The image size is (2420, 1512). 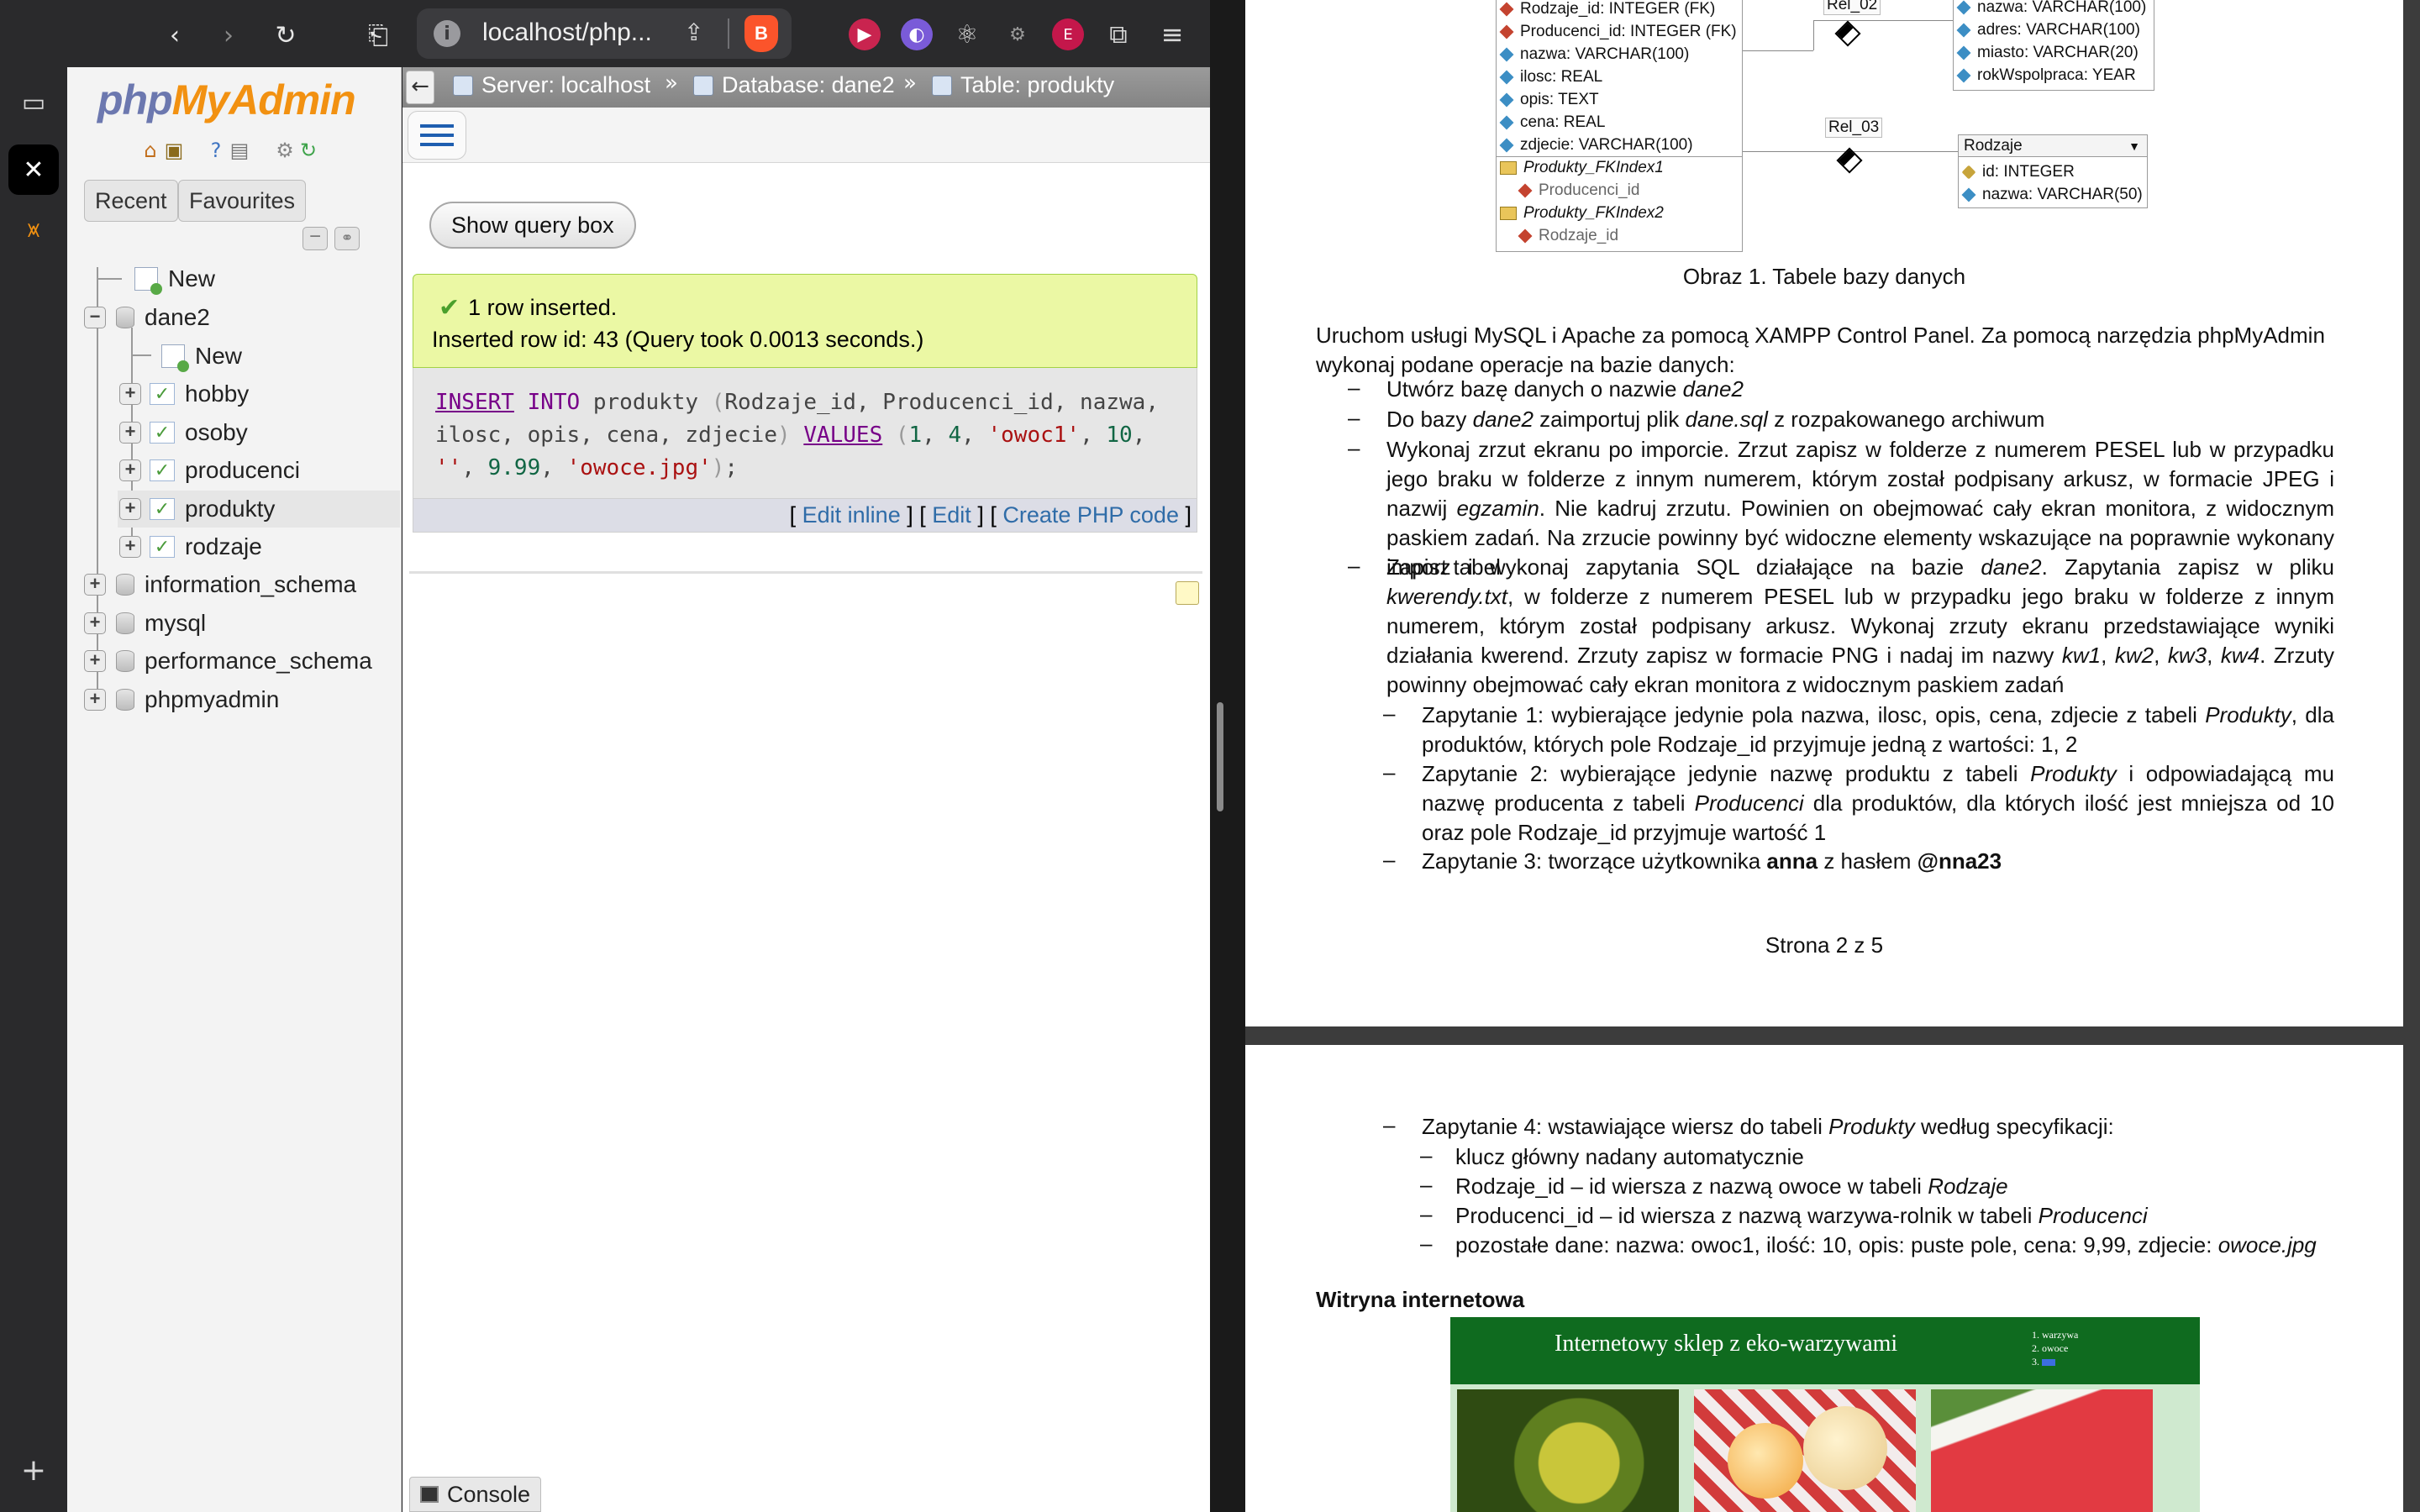 What do you see at coordinates (761, 33) in the screenshot?
I see `brave-shields-icon: B` at bounding box center [761, 33].